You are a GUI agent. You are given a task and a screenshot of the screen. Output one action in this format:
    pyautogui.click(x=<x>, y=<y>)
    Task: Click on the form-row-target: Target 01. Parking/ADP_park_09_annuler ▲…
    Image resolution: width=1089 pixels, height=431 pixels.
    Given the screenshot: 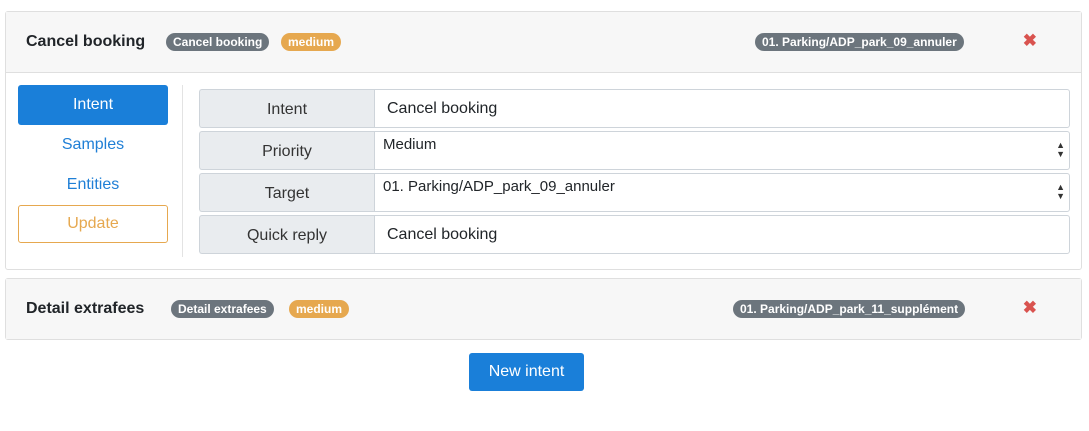 What is the action you would take?
    pyautogui.click(x=634, y=192)
    